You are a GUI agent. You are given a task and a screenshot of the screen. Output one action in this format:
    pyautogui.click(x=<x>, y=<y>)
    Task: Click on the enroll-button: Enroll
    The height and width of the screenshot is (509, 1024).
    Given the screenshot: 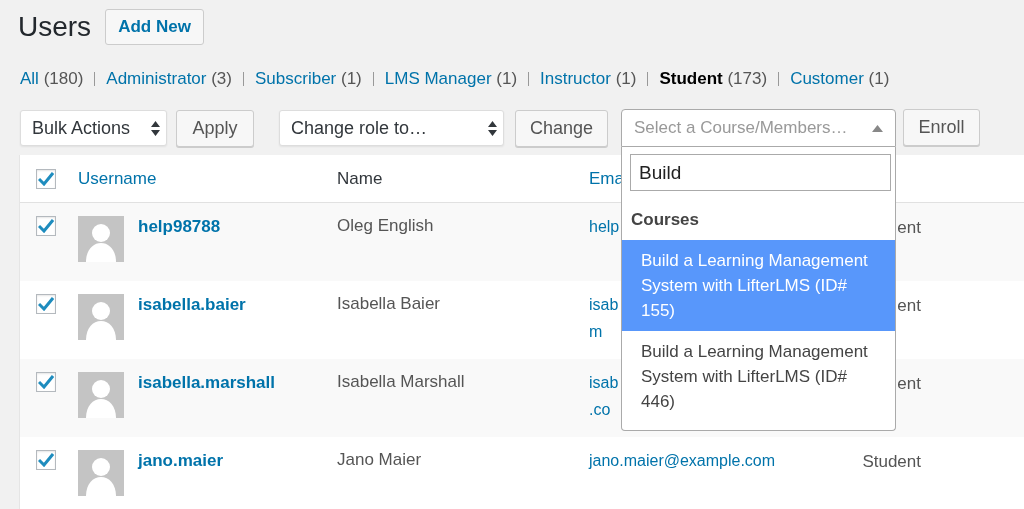 What is the action you would take?
    pyautogui.click(x=941, y=127)
    